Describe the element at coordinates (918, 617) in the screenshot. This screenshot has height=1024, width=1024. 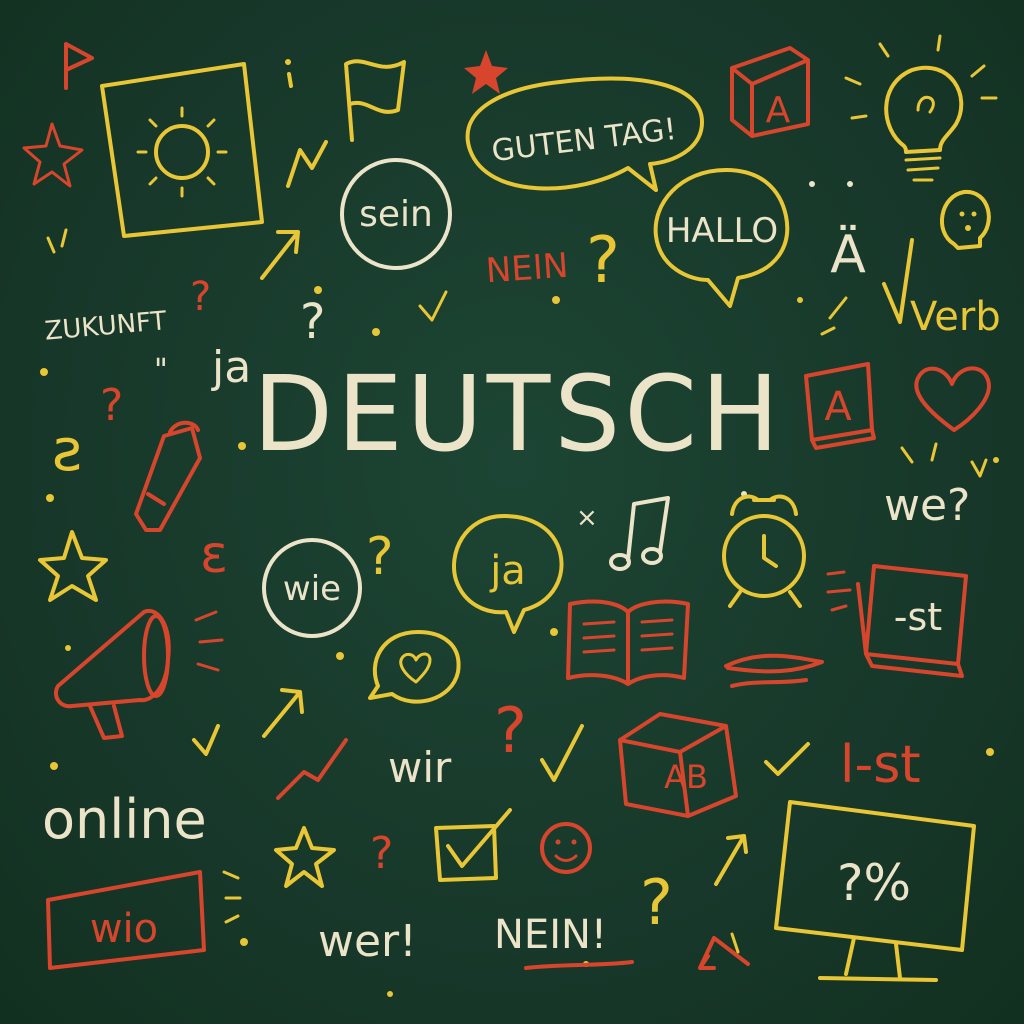
I see `suffix-st-card: -st` at that location.